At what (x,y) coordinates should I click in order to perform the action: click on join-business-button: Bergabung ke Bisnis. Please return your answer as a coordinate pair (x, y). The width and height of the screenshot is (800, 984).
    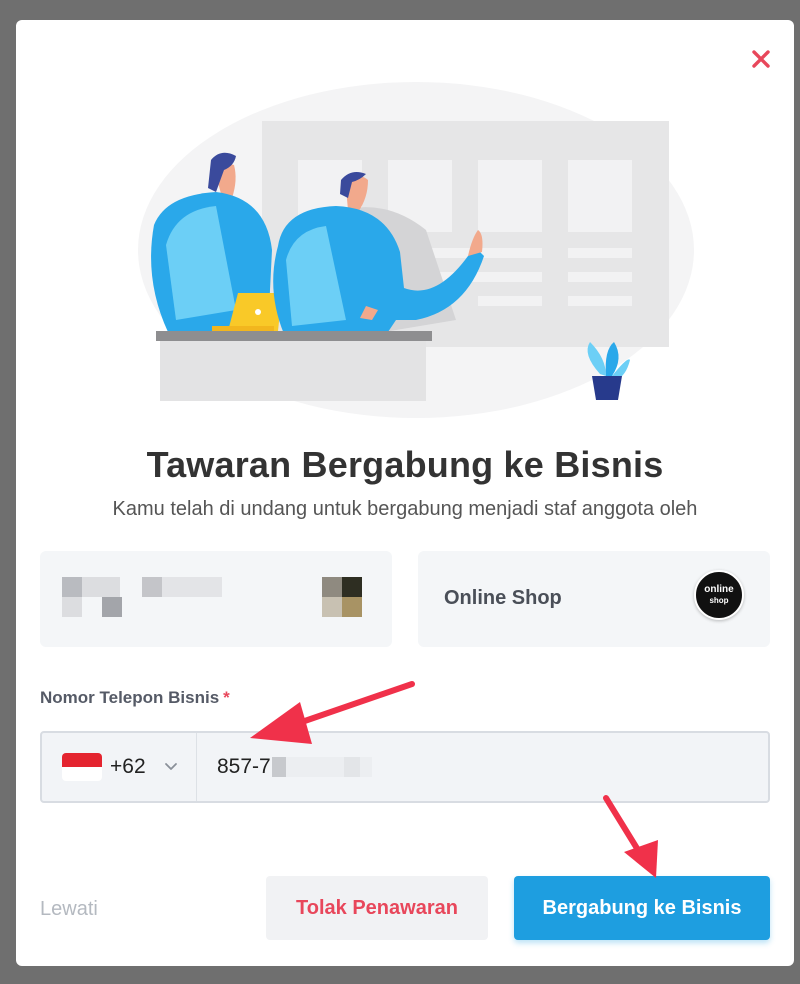
    Looking at the image, I should click on (642, 908).